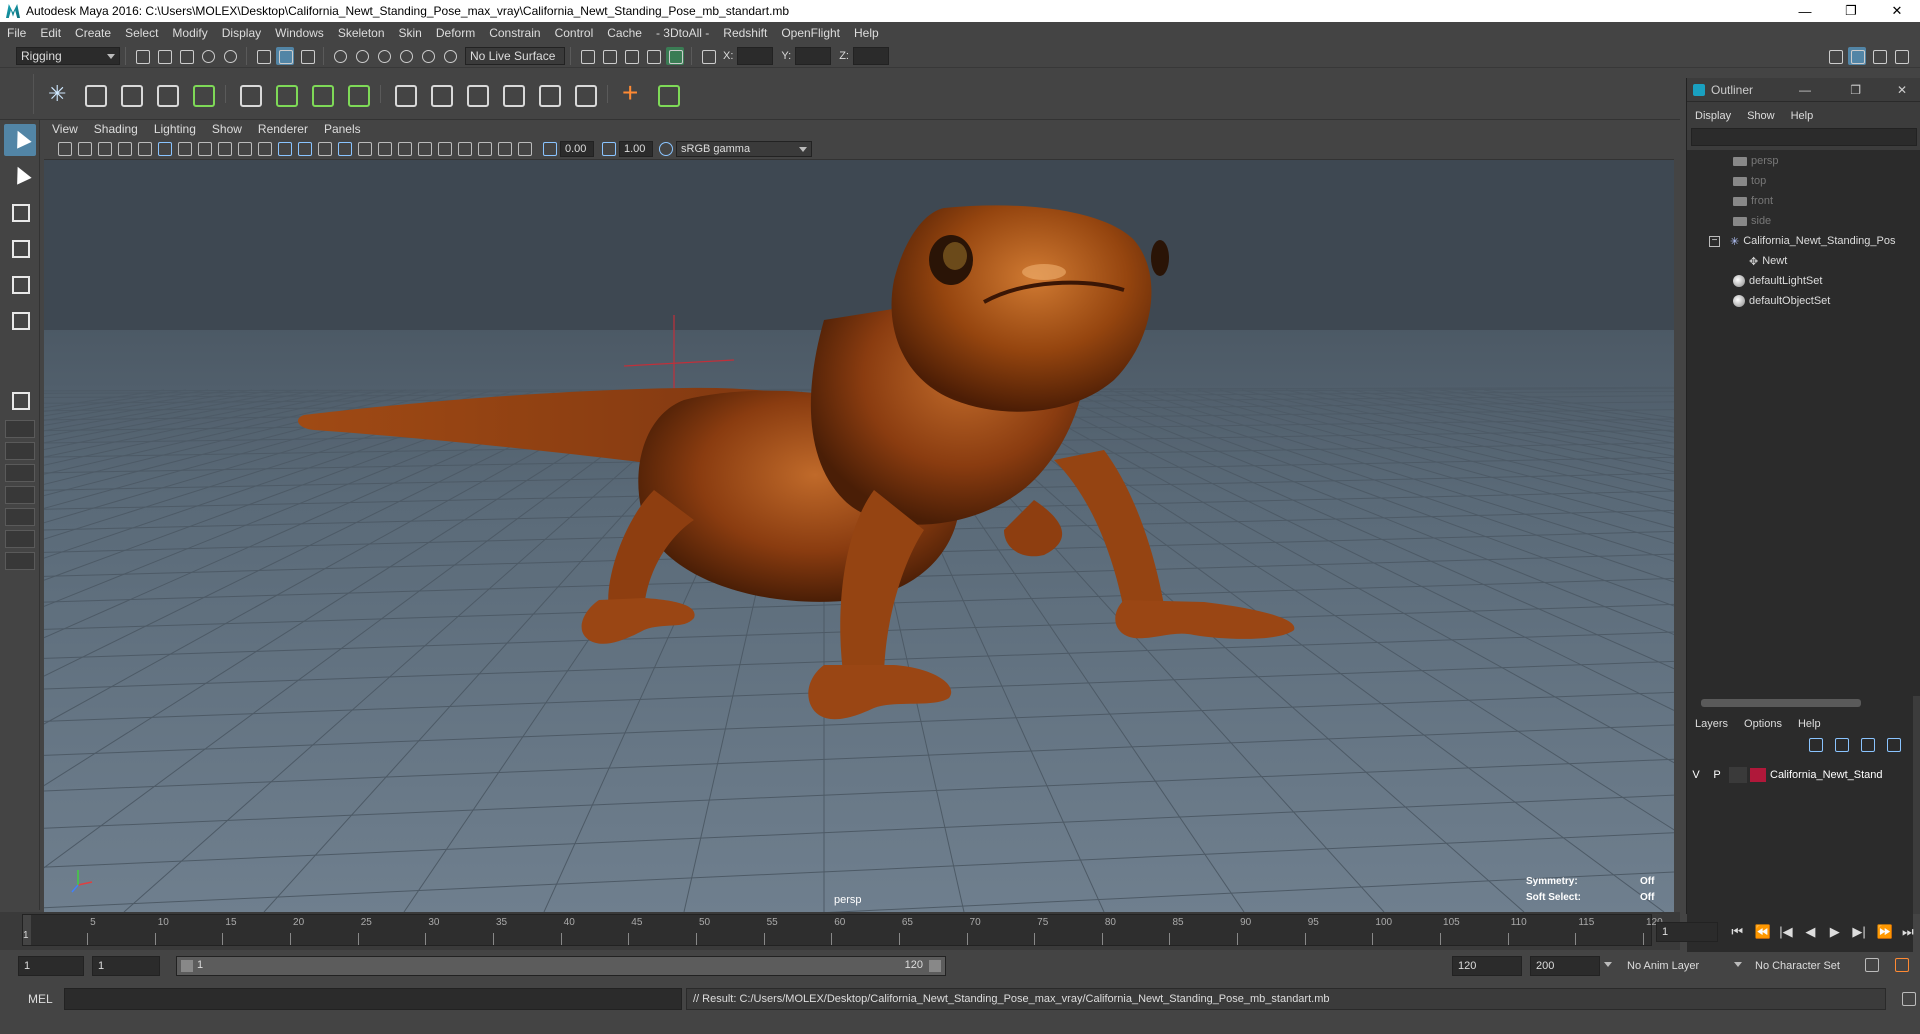 This screenshot has width=1920, height=1034. Describe the element at coordinates (1781, 301) in the screenshot. I see `tree-item-default-object-set: defaultObjectSet` at that location.